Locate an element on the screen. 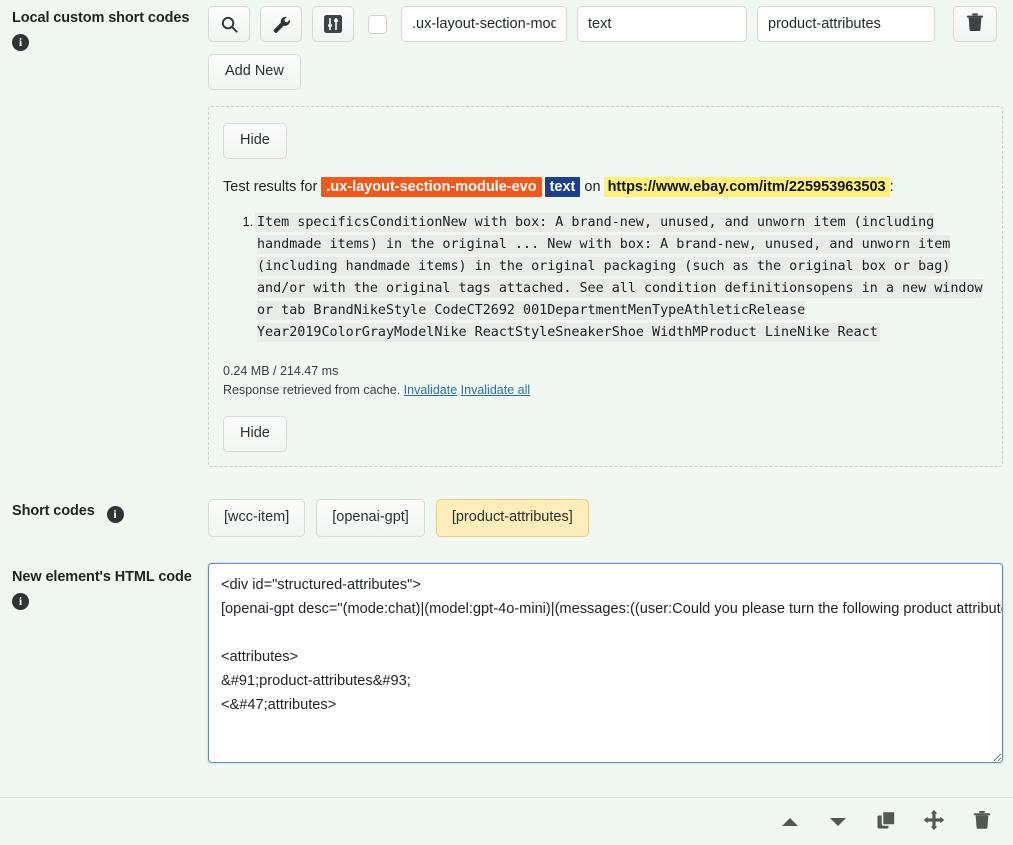 The image size is (1013, 845). html-code-label: New element's HTML code is located at coordinates (102, 577).